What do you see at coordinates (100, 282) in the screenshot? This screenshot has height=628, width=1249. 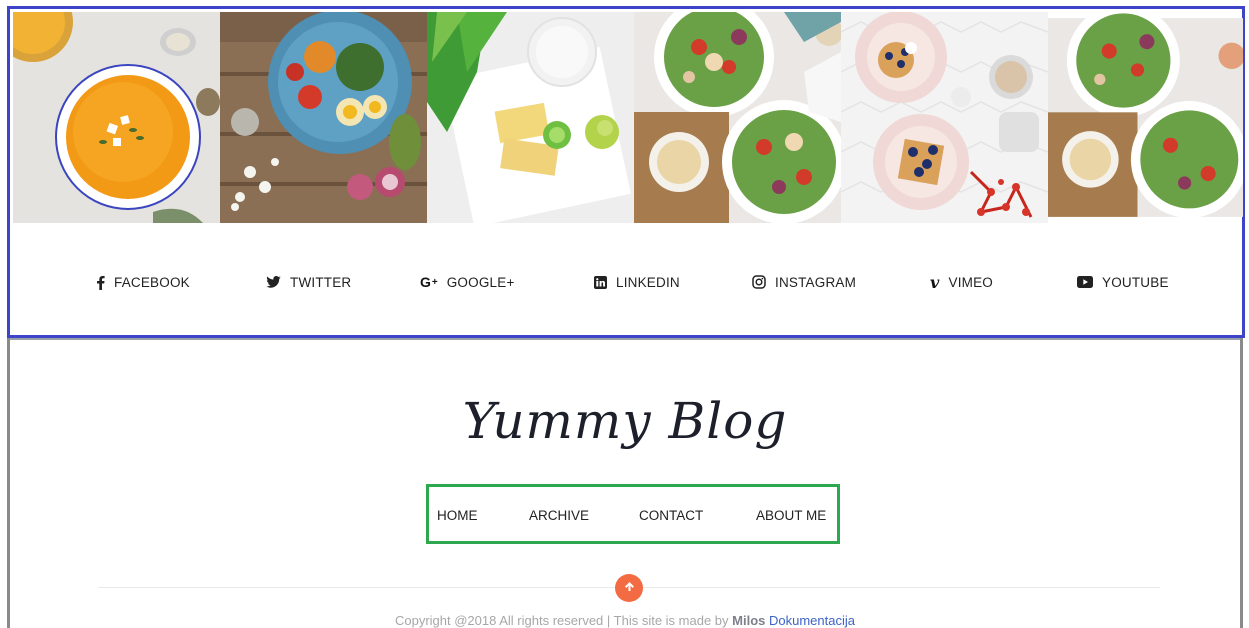 I see `facebook-icon` at bounding box center [100, 282].